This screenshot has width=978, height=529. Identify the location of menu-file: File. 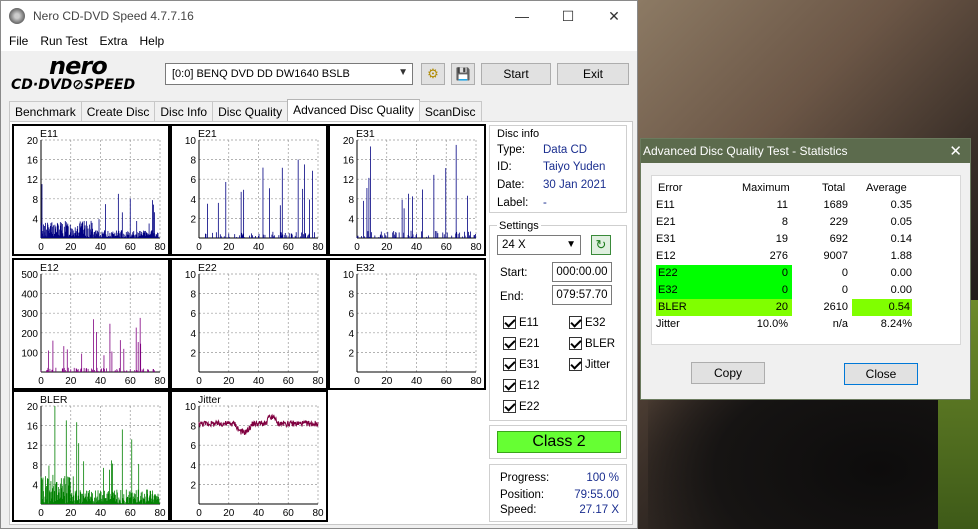
(18, 41).